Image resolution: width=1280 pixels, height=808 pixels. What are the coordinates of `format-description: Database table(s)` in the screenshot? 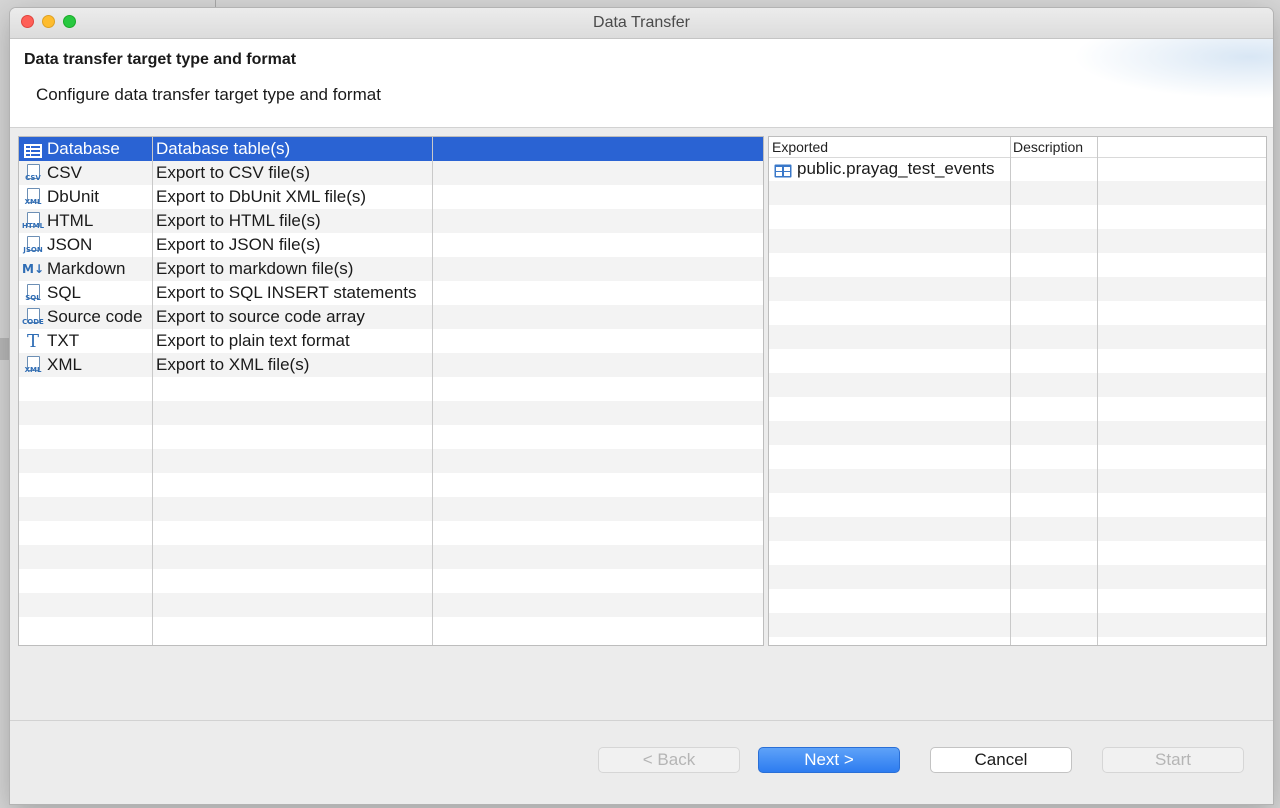 It's located at (223, 148).